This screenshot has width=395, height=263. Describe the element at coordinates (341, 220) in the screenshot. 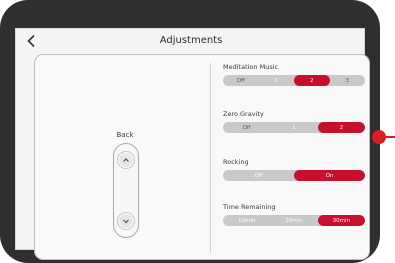

I see `time-remaining-option-30min: 30min` at that location.